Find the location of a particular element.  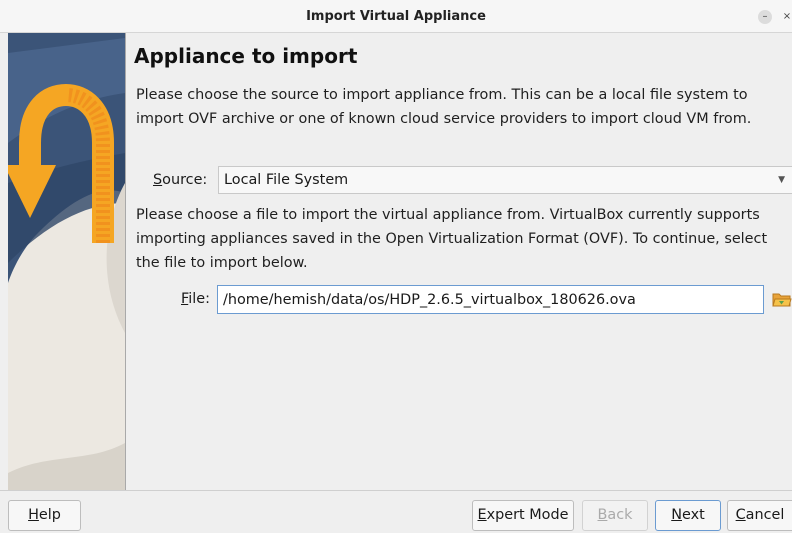

window-title: Import Virtual Appliance is located at coordinates (396, 16).